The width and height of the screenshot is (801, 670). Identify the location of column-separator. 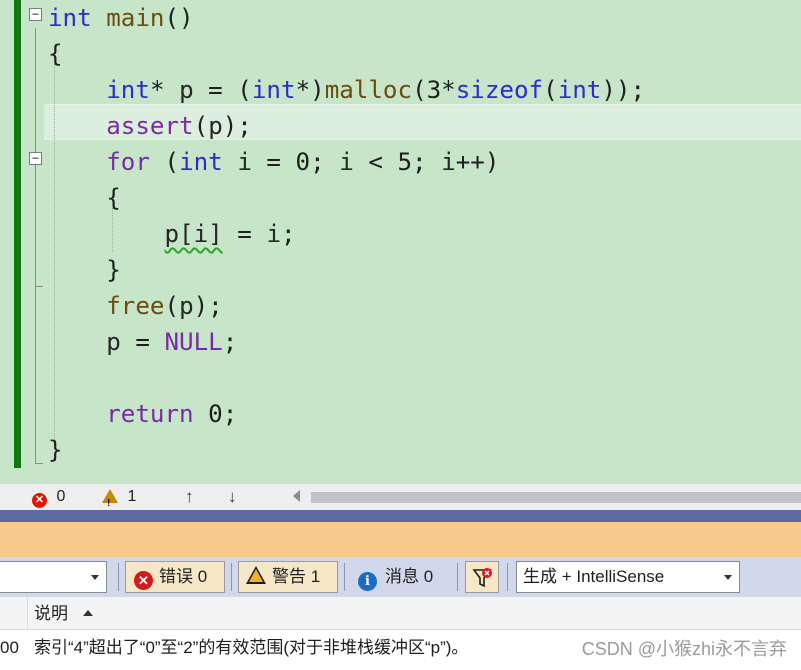
(27, 613).